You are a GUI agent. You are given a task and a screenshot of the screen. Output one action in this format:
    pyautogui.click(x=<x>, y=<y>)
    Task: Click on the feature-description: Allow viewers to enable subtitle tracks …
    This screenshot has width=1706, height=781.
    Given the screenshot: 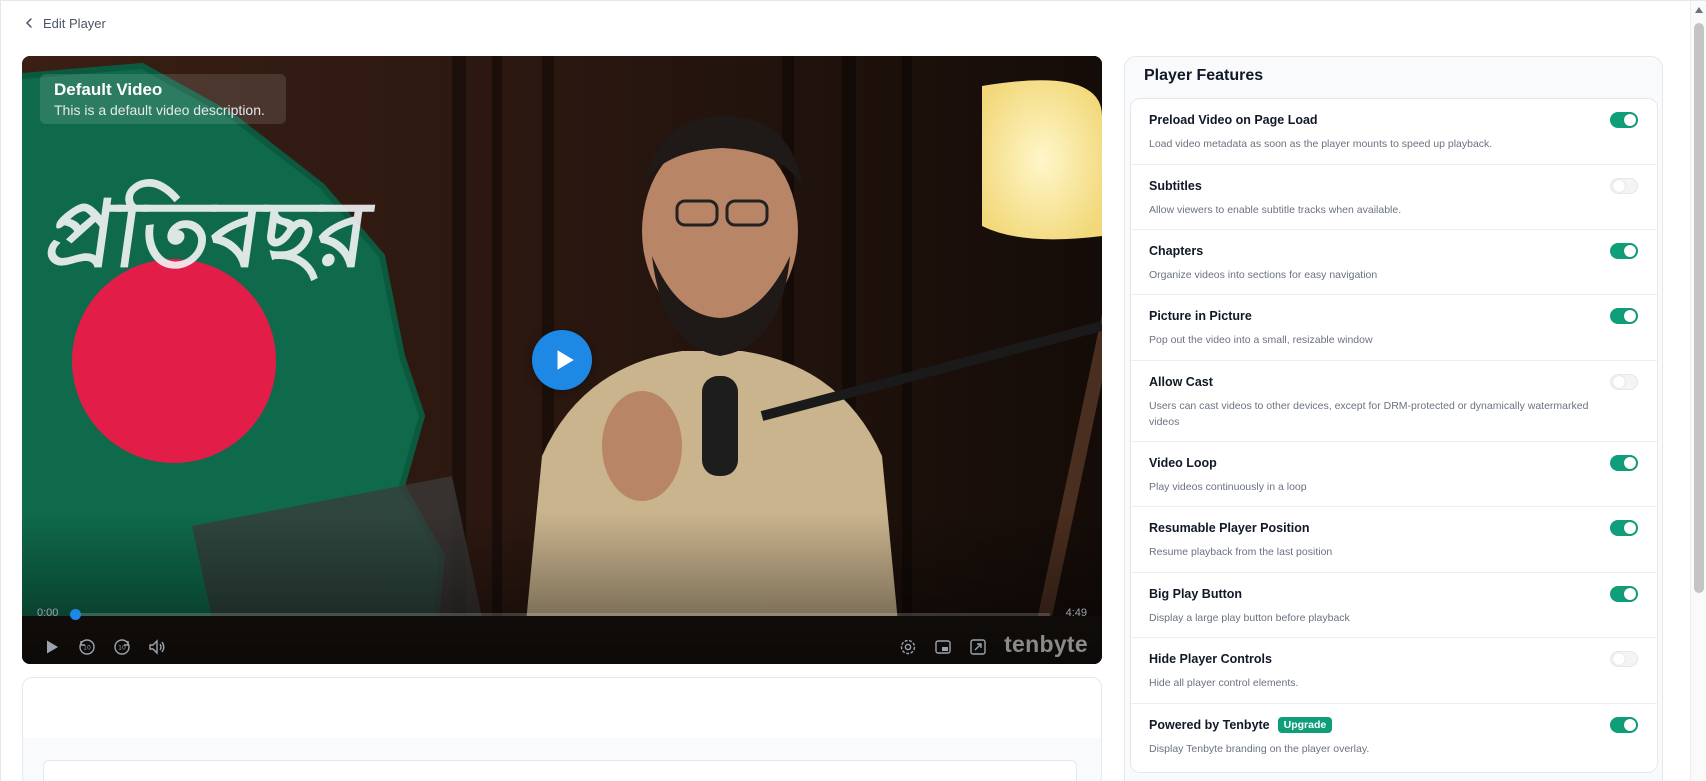 What is the action you would take?
    pyautogui.click(x=1275, y=210)
    